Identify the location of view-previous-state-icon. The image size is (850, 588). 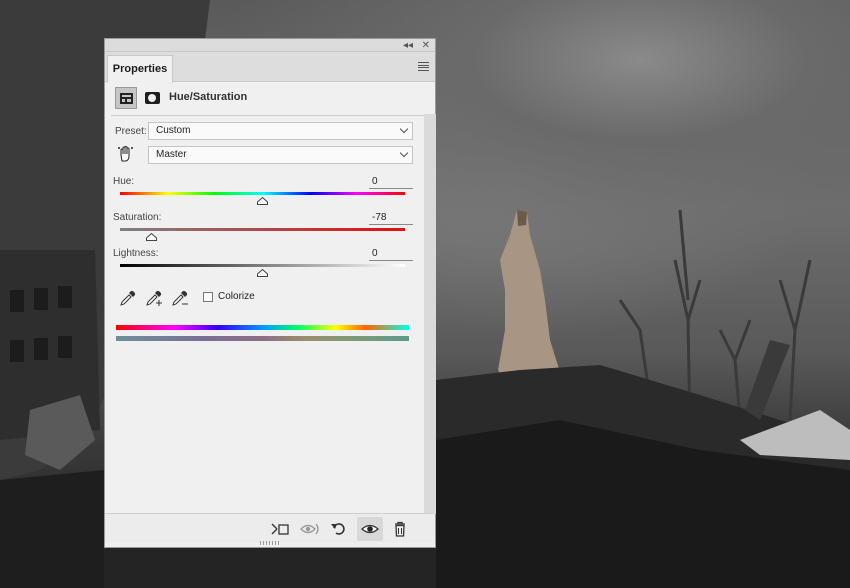
(310, 529).